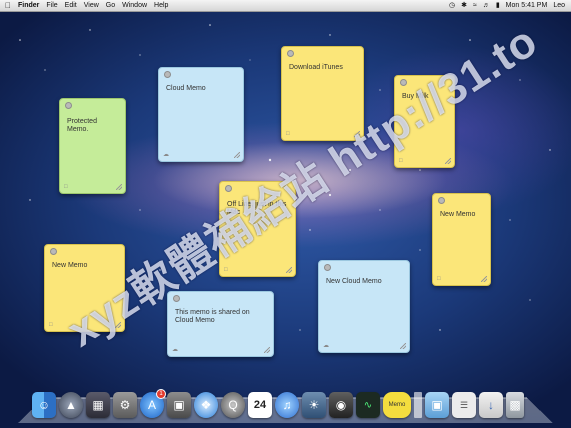  Describe the element at coordinates (464, 5) in the screenshot. I see `bluetooth-icon: ✱` at that location.